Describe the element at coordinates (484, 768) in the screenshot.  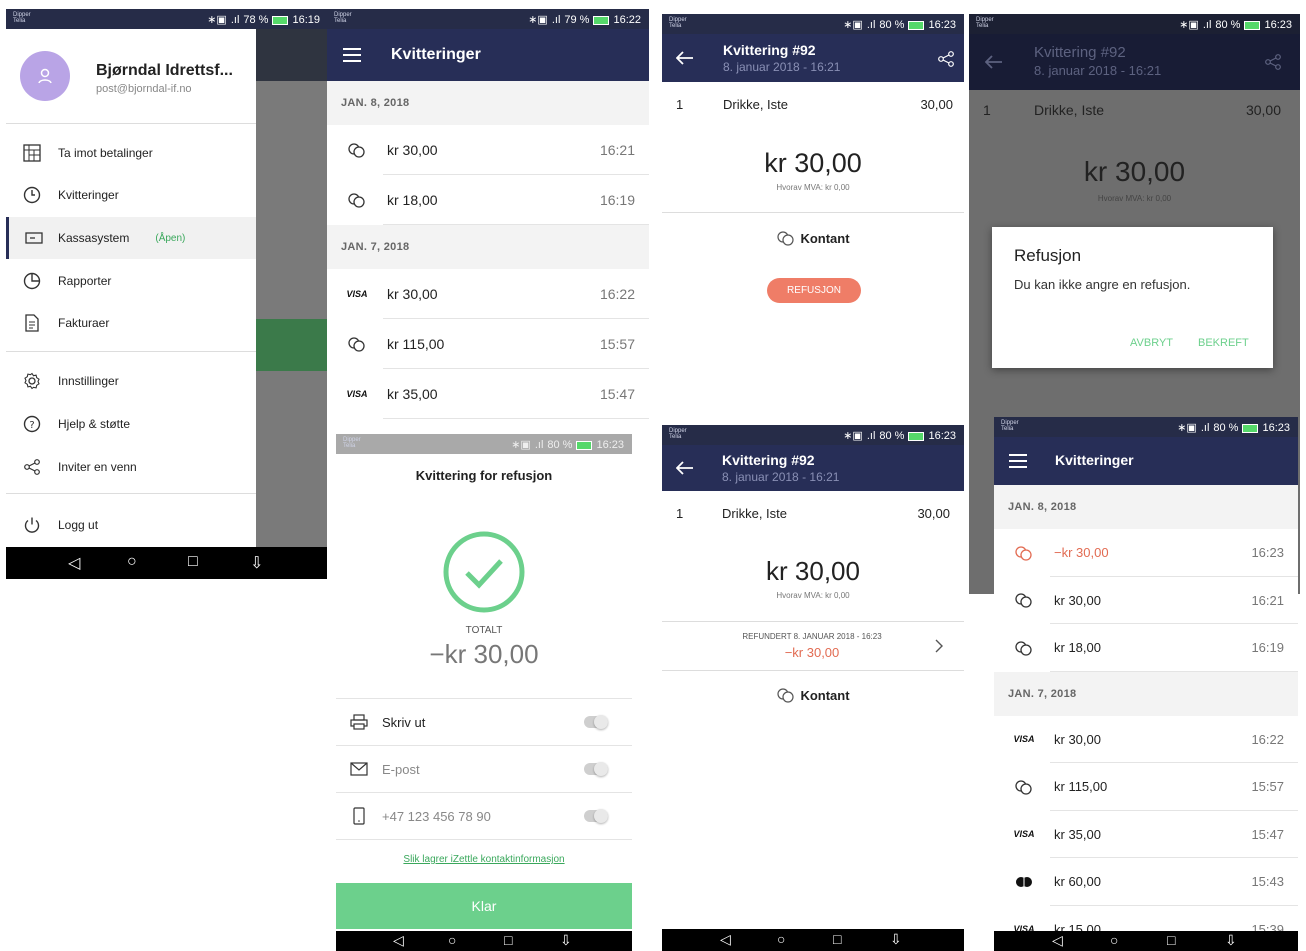
I see `email-option: E-post` at that location.